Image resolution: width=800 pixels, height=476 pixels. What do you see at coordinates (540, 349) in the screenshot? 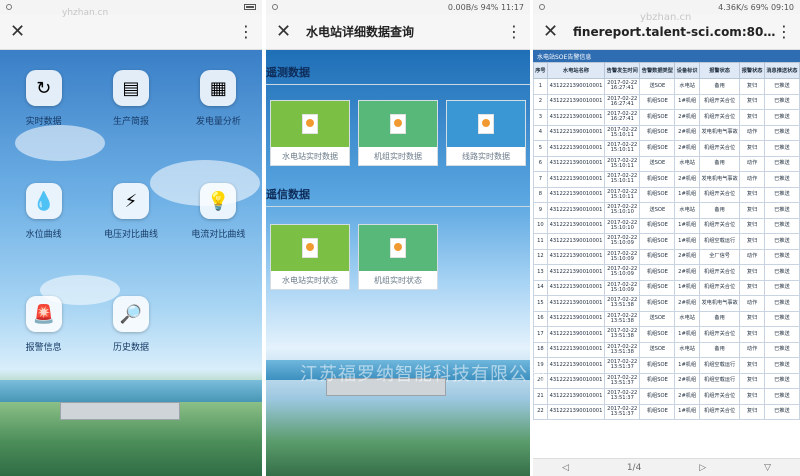
I see `table-cell: 18` at bounding box center [540, 349].